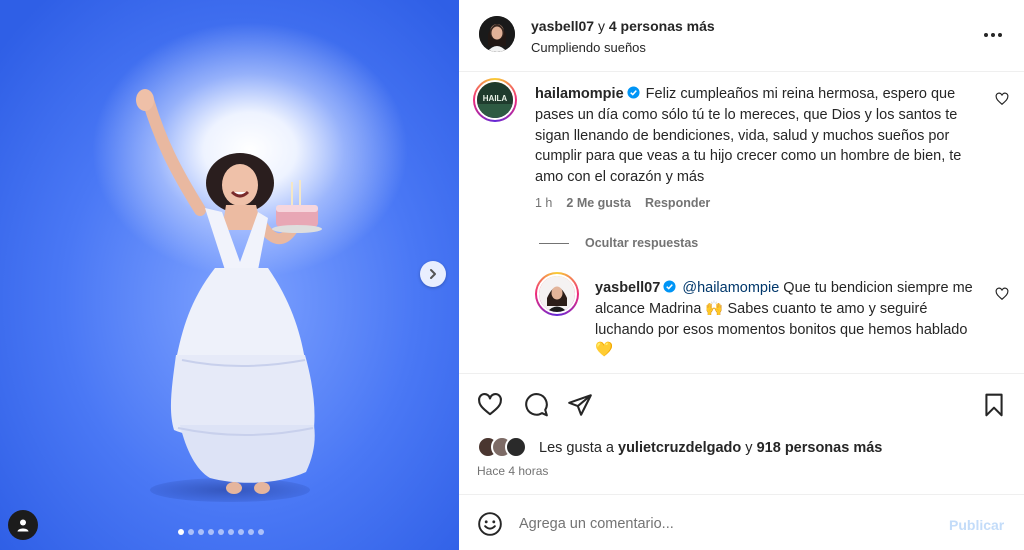 This screenshot has width=1024, height=550. I want to click on comment-like-heart-icon, so click(1002, 99).